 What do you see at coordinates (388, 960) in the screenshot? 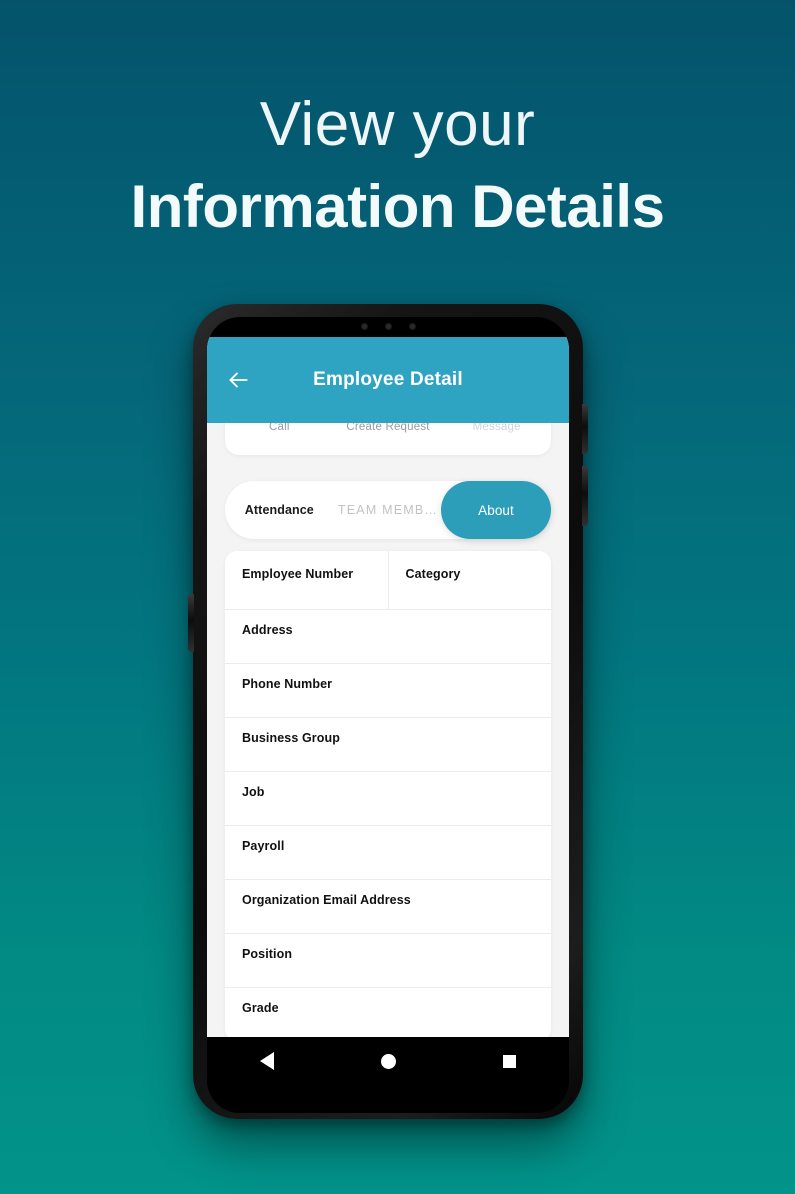
I see `field-position: Position` at bounding box center [388, 960].